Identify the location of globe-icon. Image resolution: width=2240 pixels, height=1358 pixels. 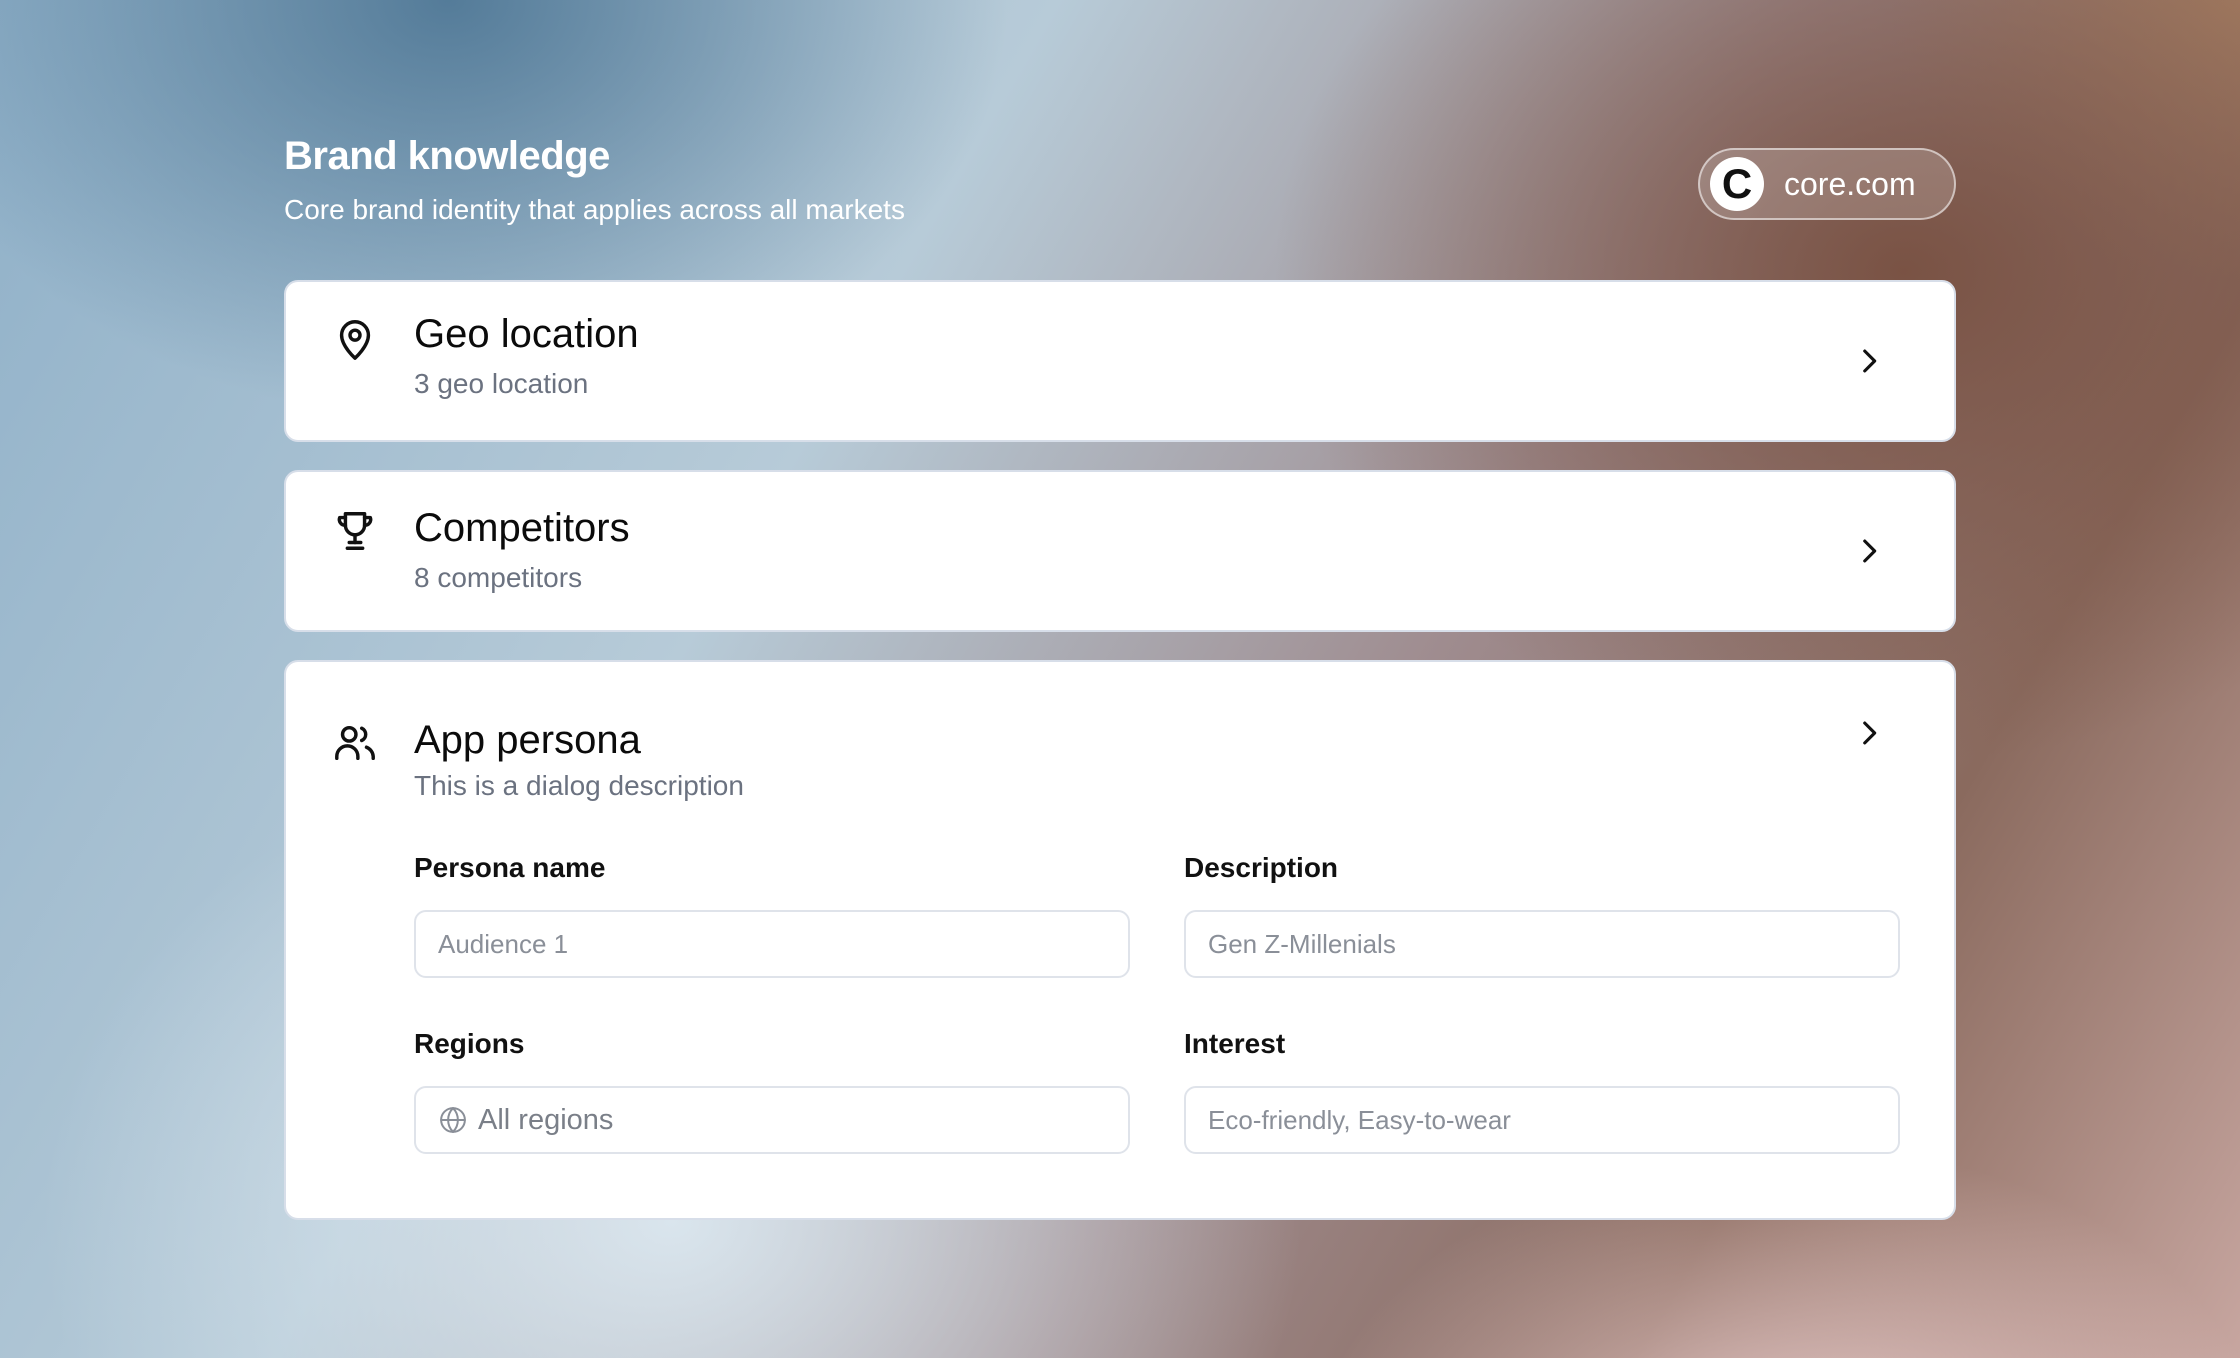
(453, 1120).